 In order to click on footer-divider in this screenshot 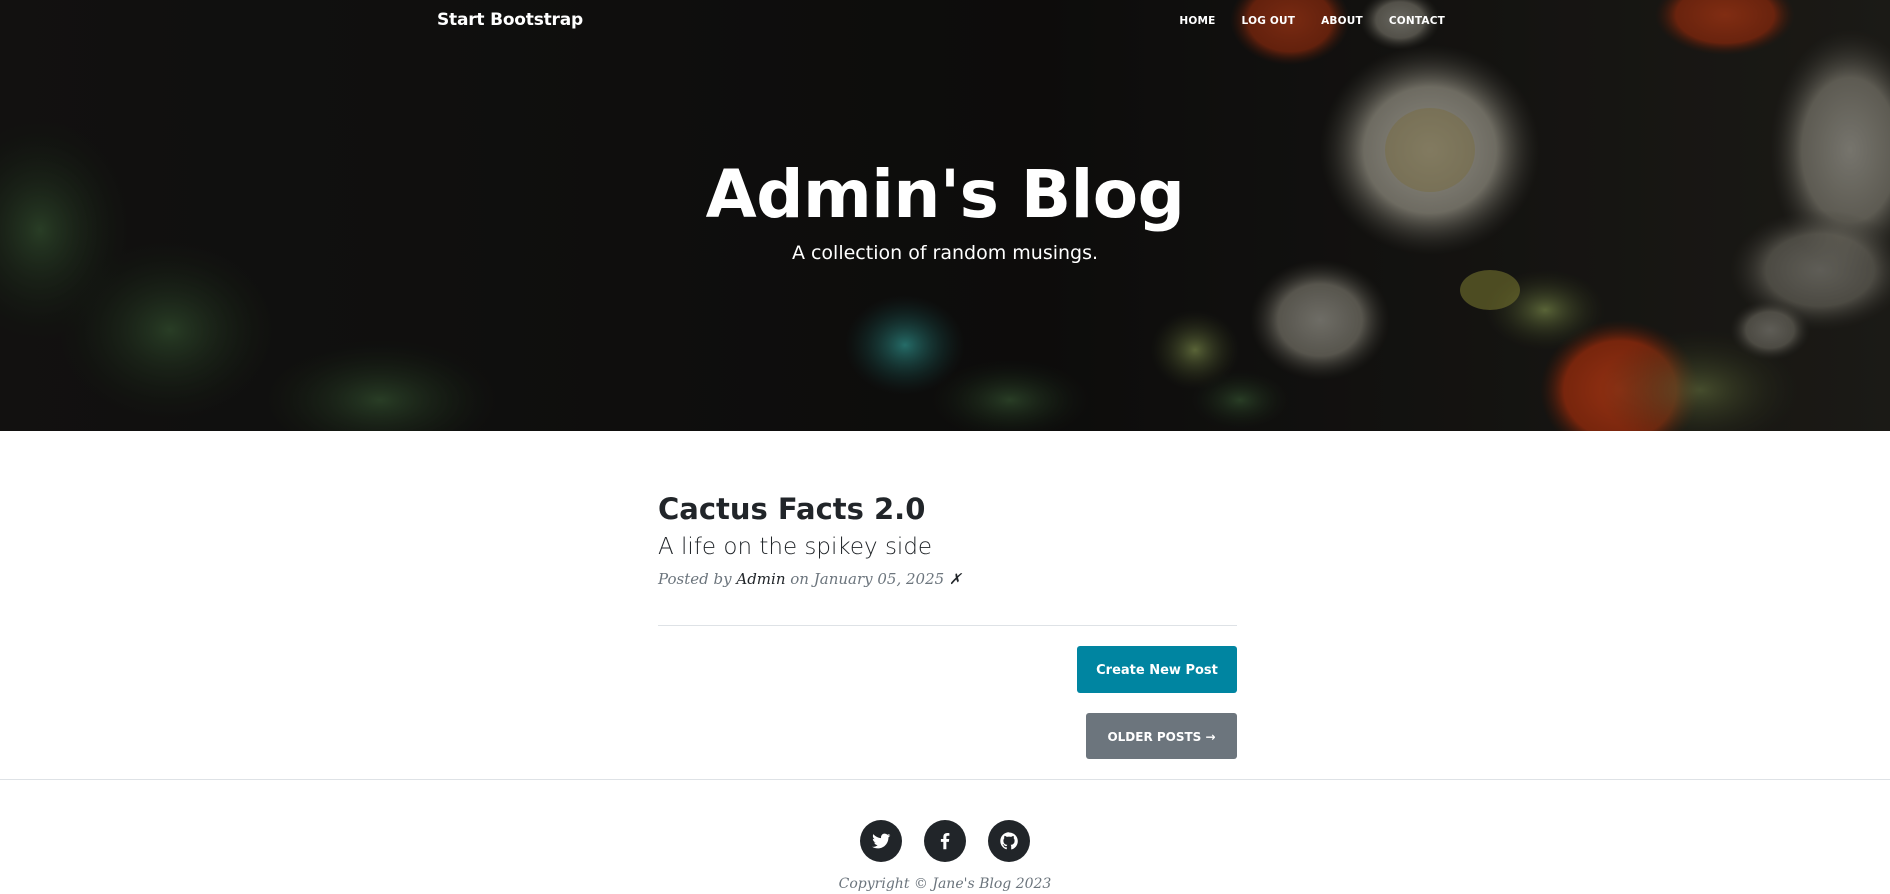, I will do `click(945, 779)`.